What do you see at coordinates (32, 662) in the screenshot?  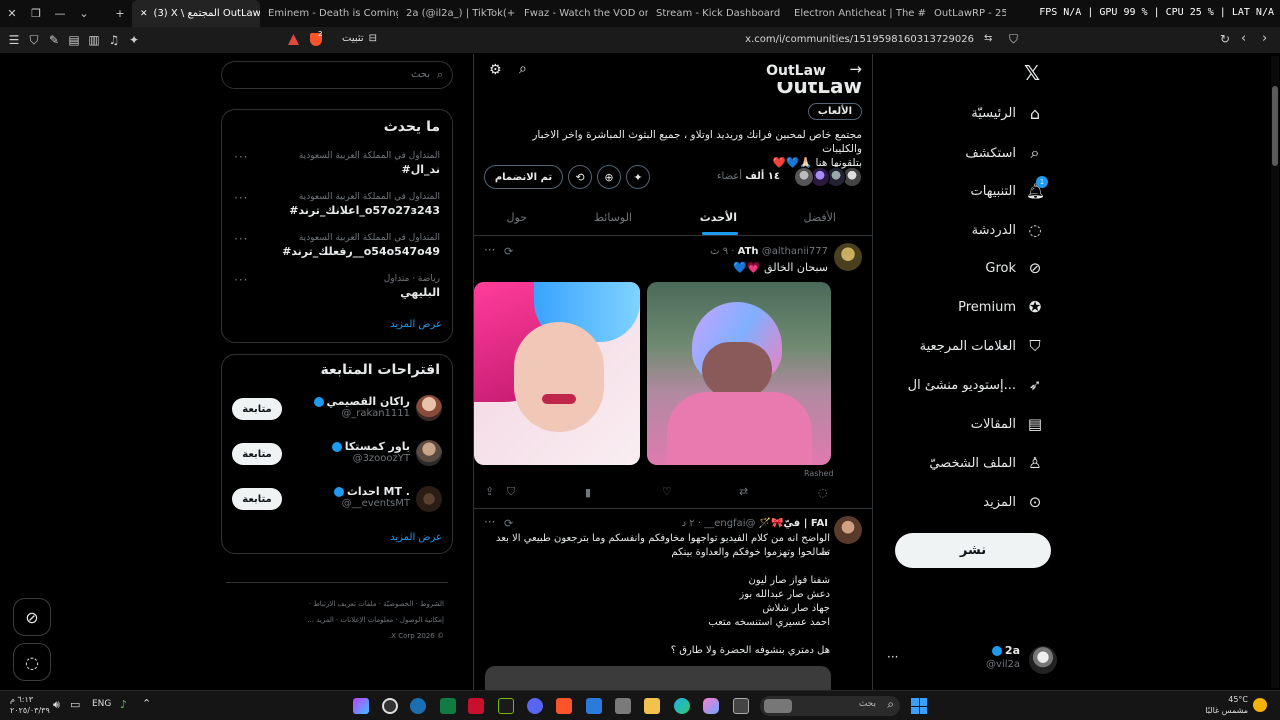 I see `messages-float-button: ◌` at bounding box center [32, 662].